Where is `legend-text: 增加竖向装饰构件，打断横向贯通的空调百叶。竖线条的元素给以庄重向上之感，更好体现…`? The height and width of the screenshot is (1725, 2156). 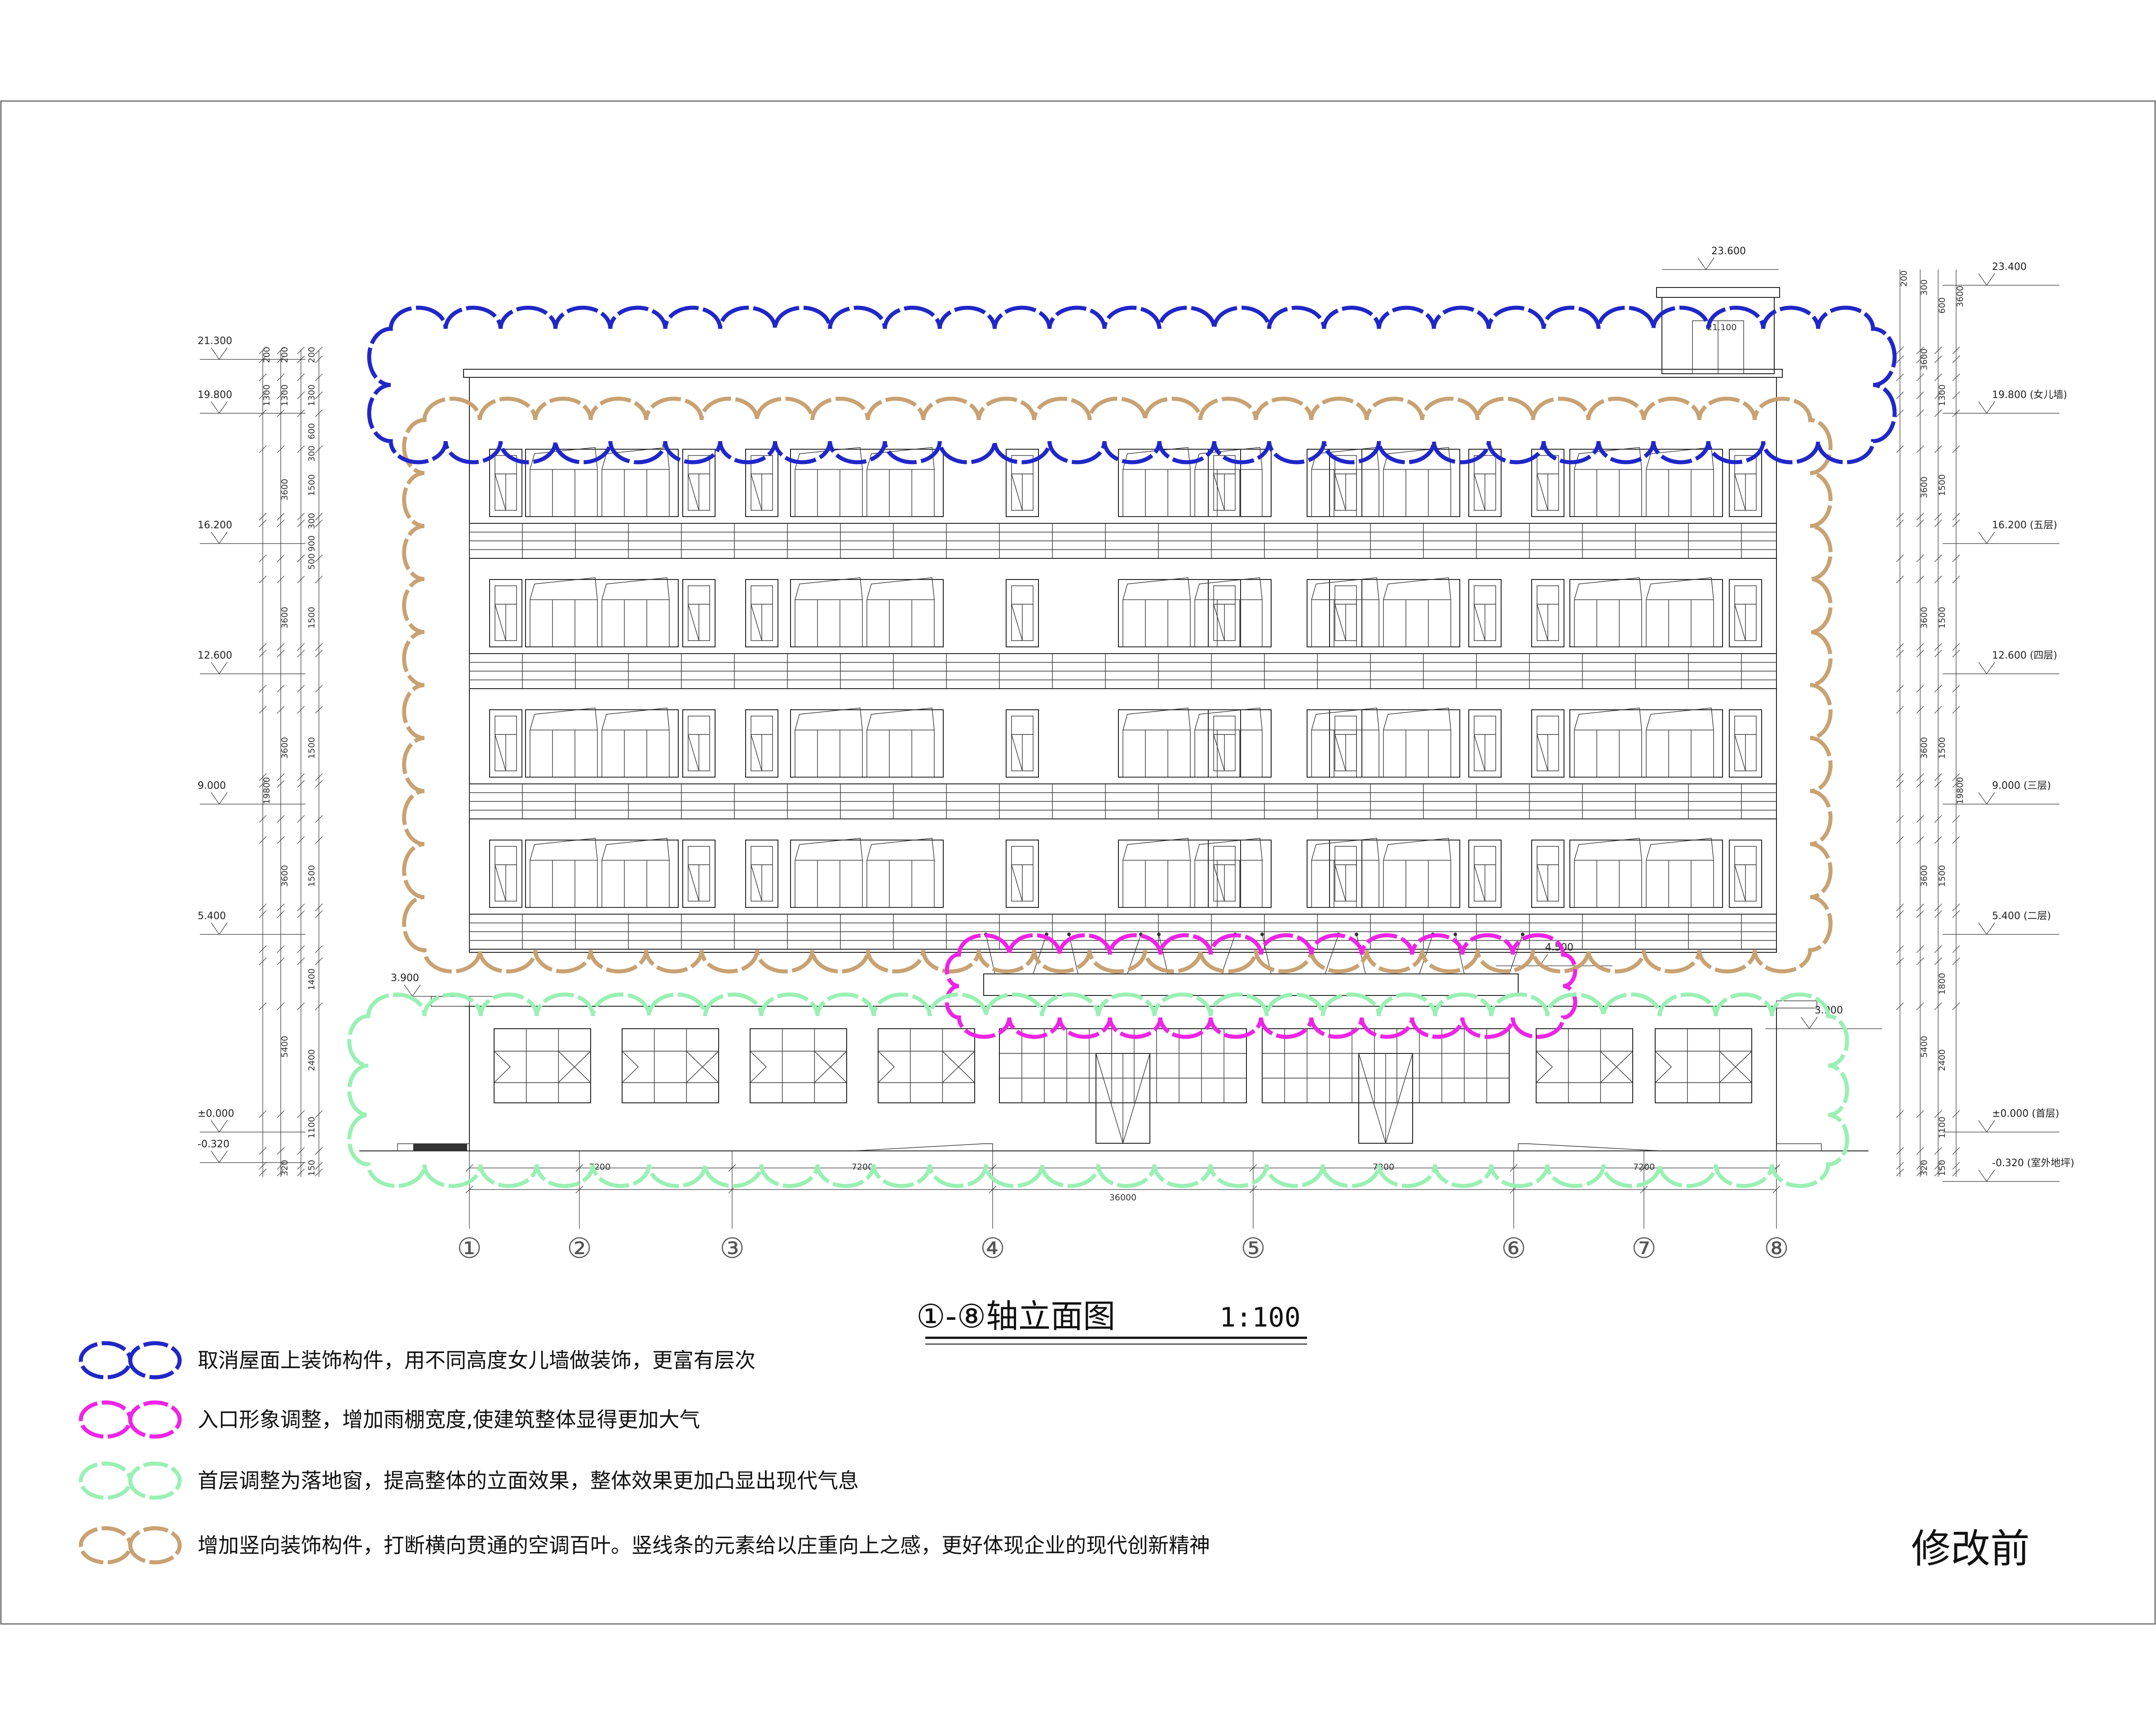 legend-text: 增加竖向装饰构件，打断横向贯通的空调百叶。竖线条的元素给以庄重向上之感，更好体现… is located at coordinates (704, 1545).